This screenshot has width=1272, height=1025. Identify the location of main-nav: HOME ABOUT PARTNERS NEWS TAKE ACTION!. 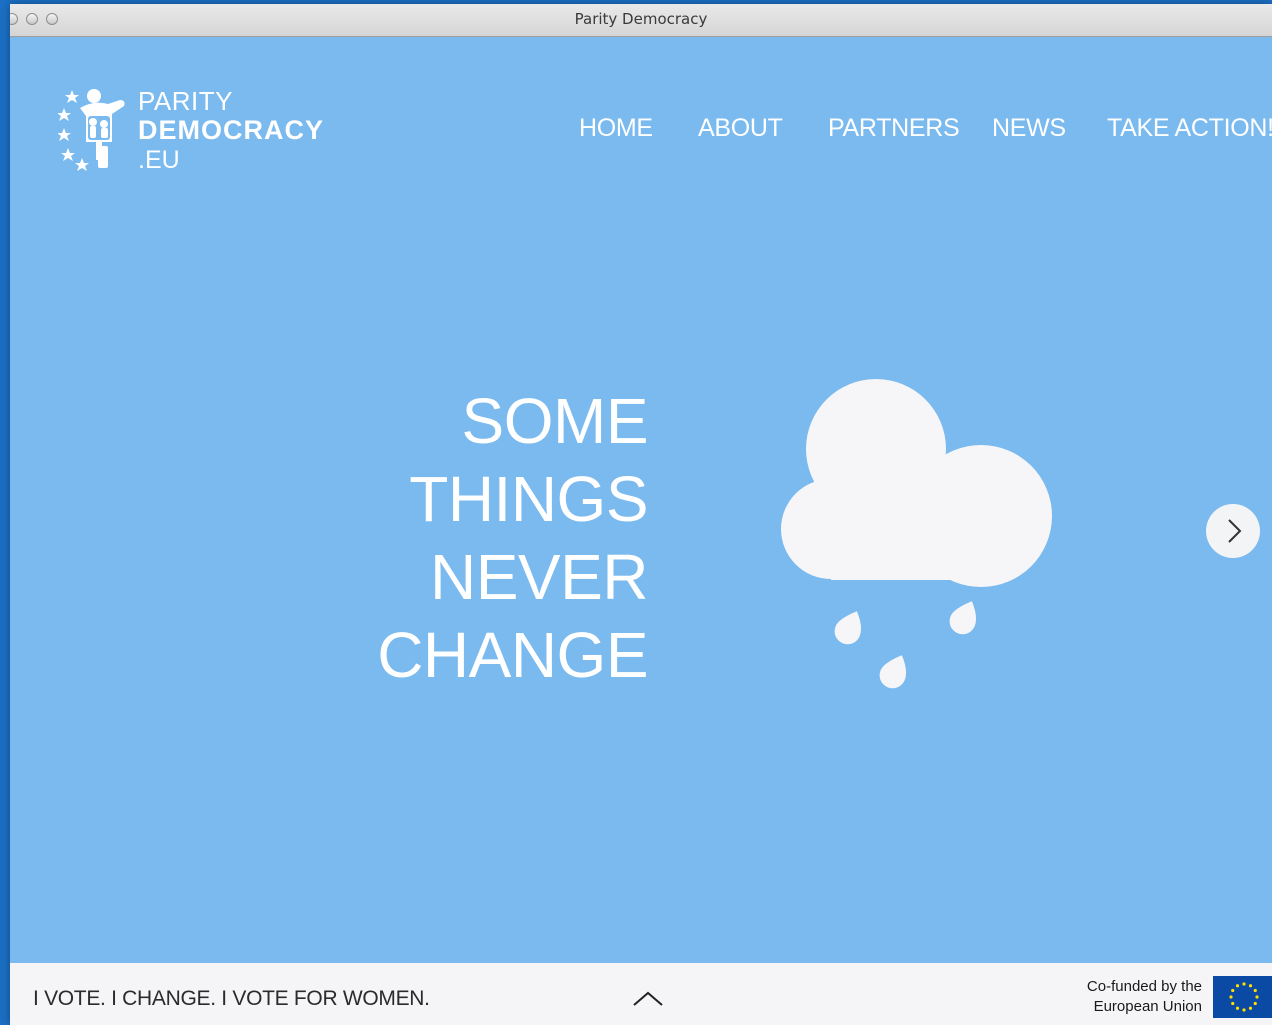
(641, 134).